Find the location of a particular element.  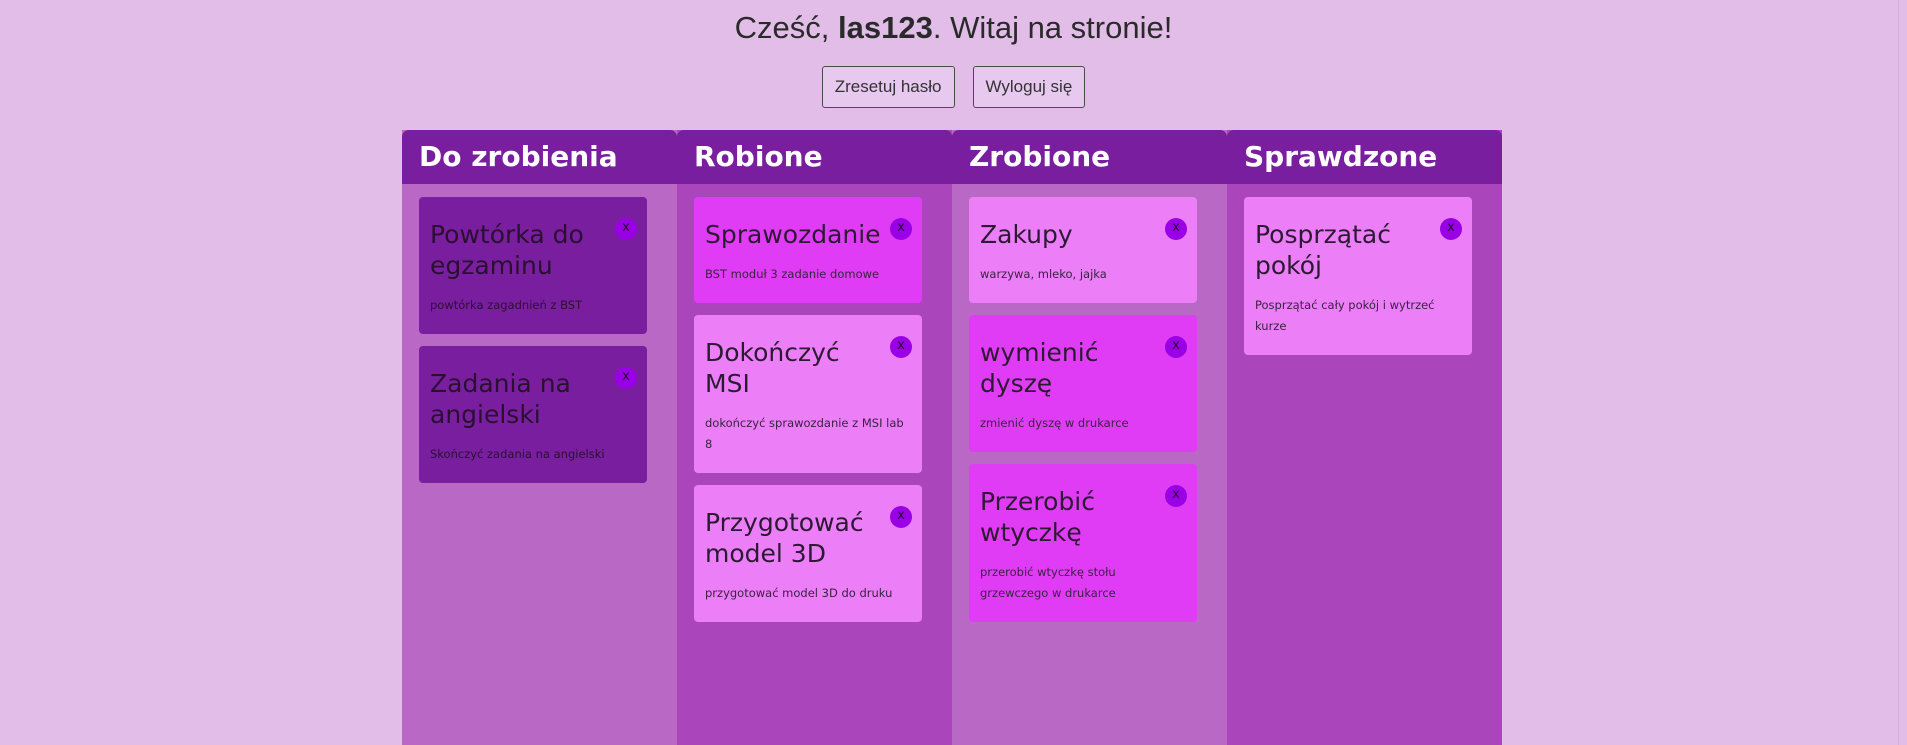

column-title: Robione is located at coordinates (814, 157).